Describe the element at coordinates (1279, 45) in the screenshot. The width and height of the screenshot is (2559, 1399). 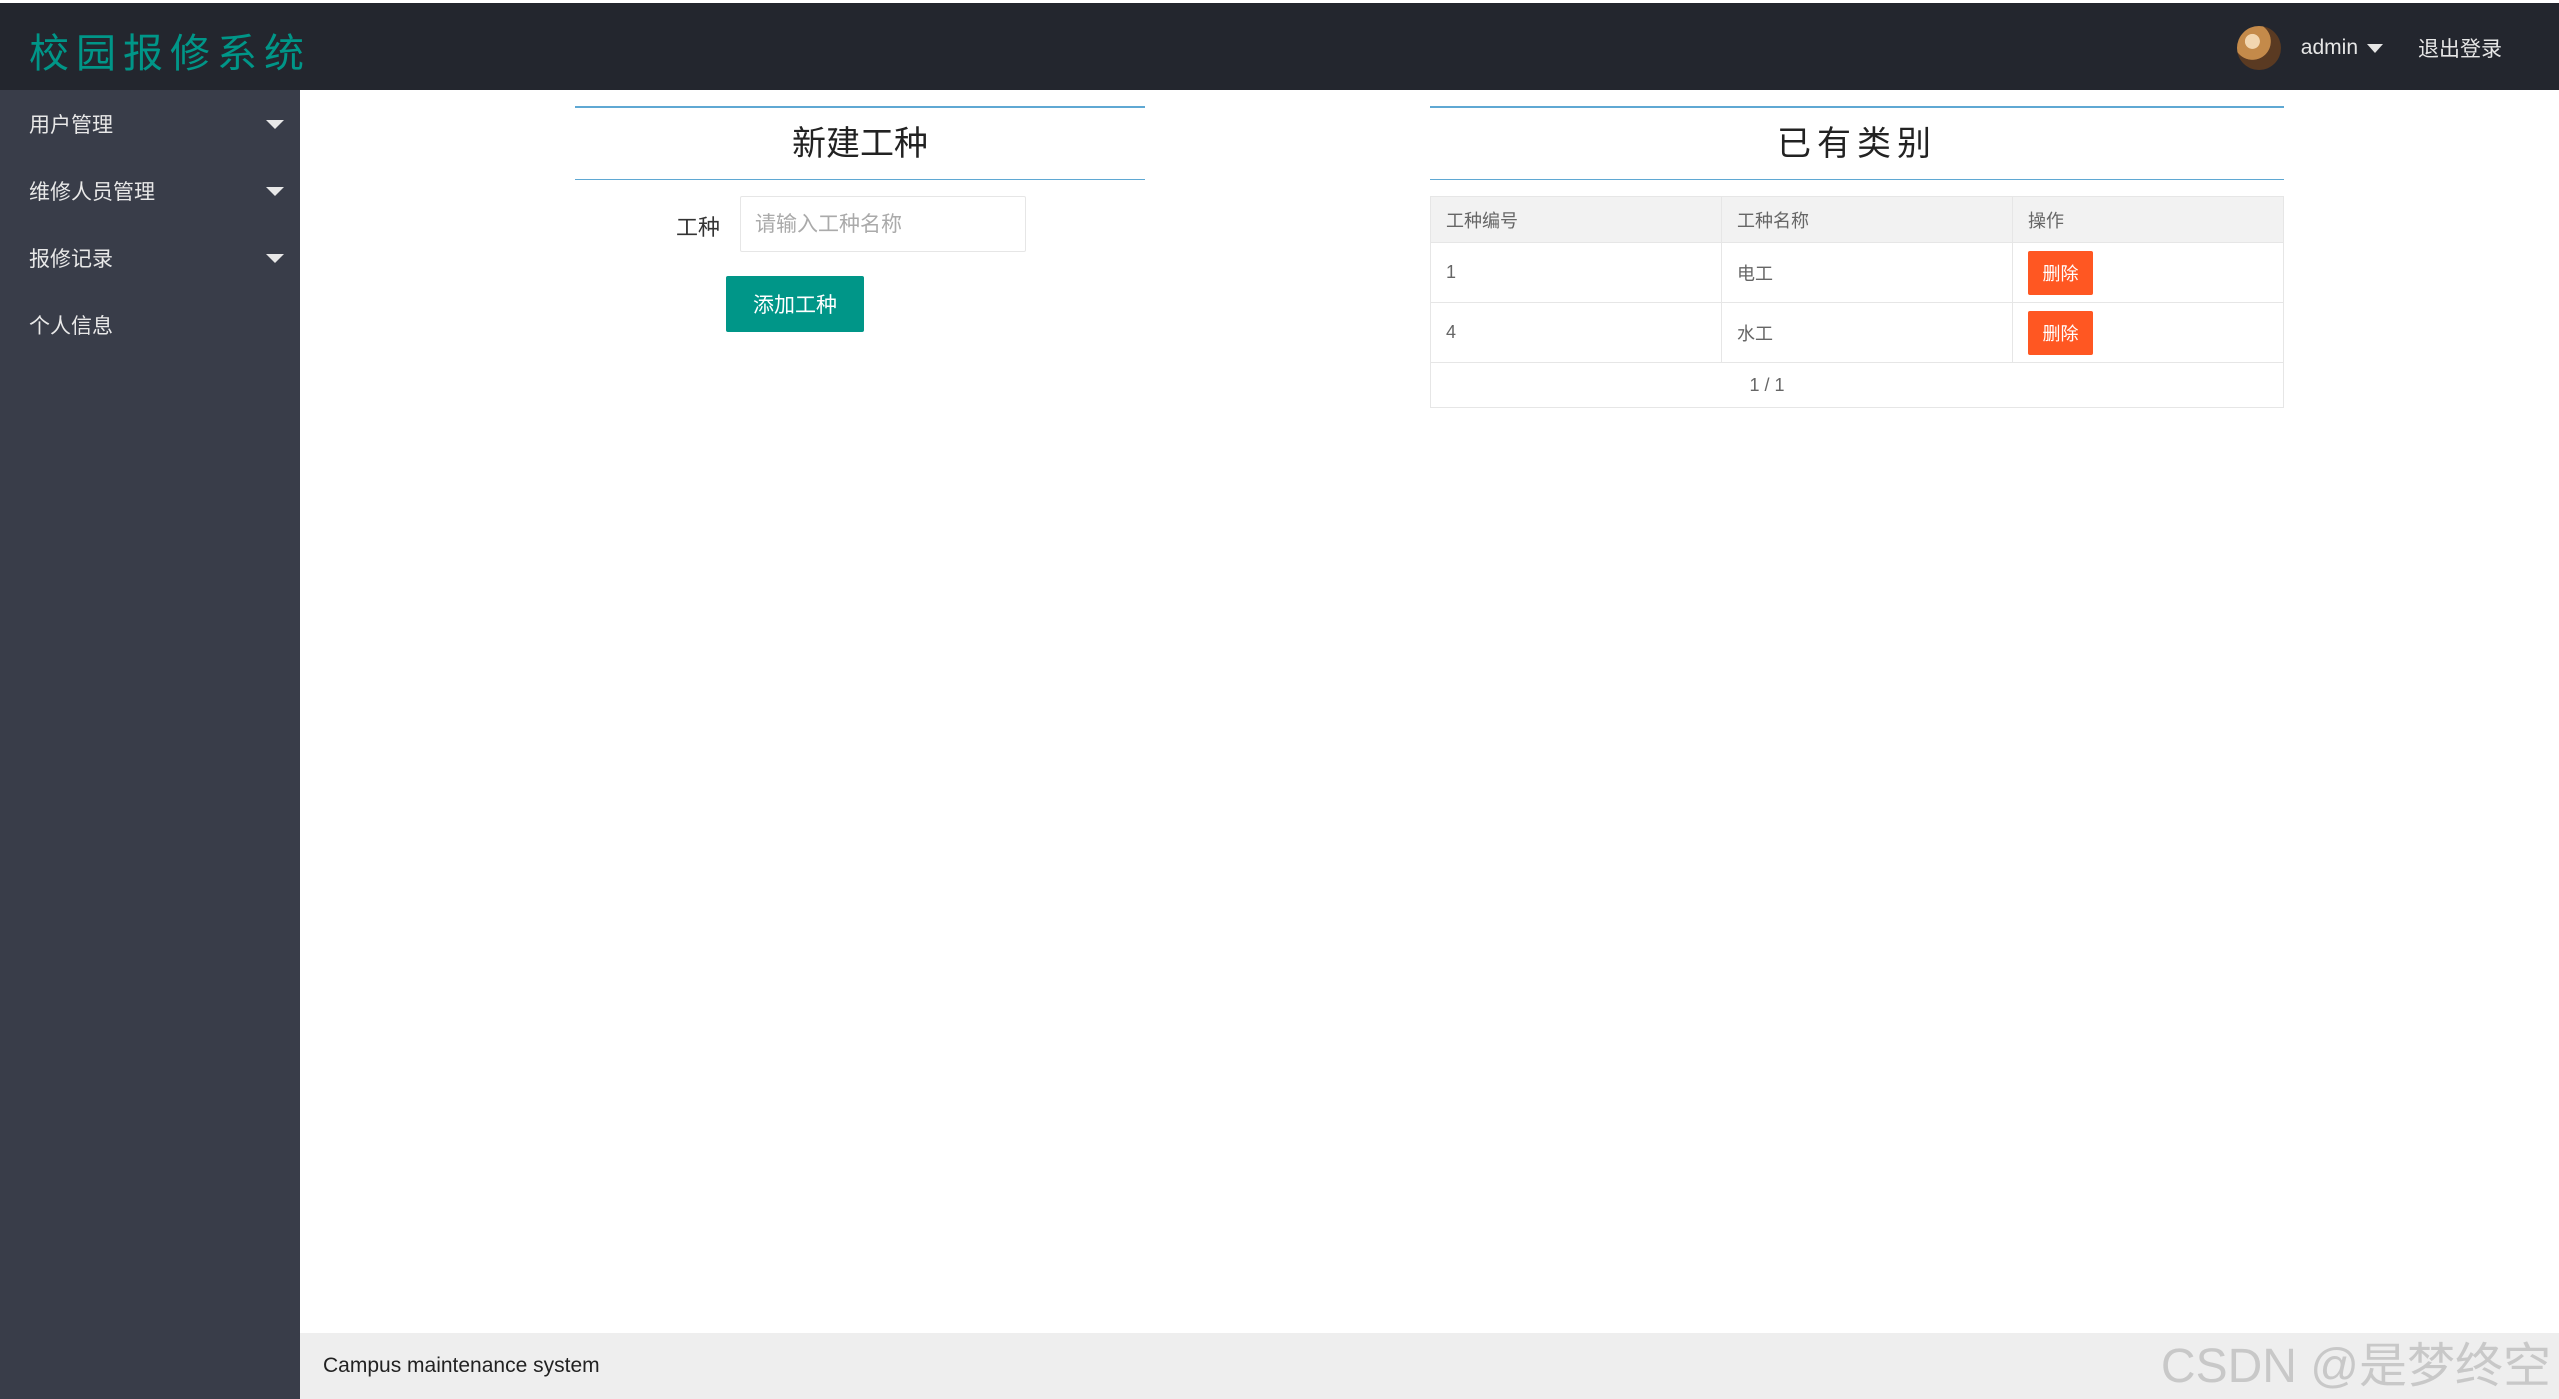
I see `top-header: 校园报修系统 admin 退出登录` at that location.